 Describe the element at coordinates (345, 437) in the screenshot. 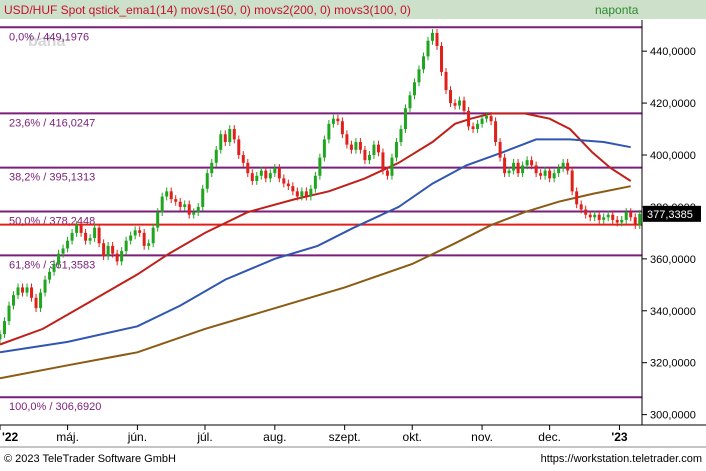

I see `x-tick-label: szept.` at that location.